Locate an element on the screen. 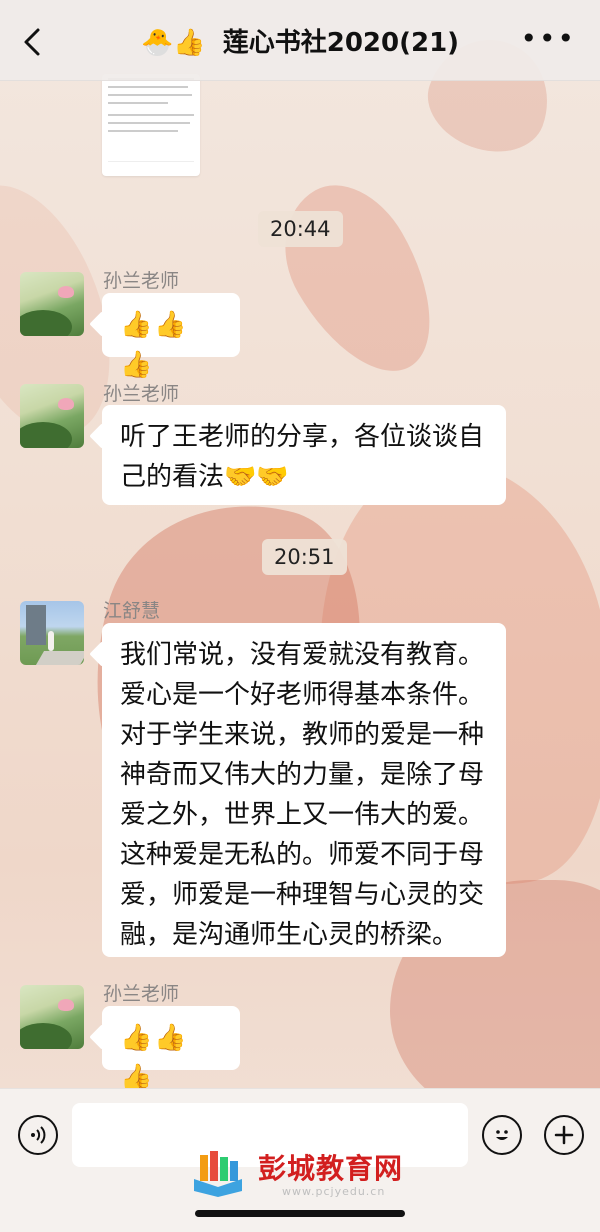  shared-document-image is located at coordinates (151, 125).